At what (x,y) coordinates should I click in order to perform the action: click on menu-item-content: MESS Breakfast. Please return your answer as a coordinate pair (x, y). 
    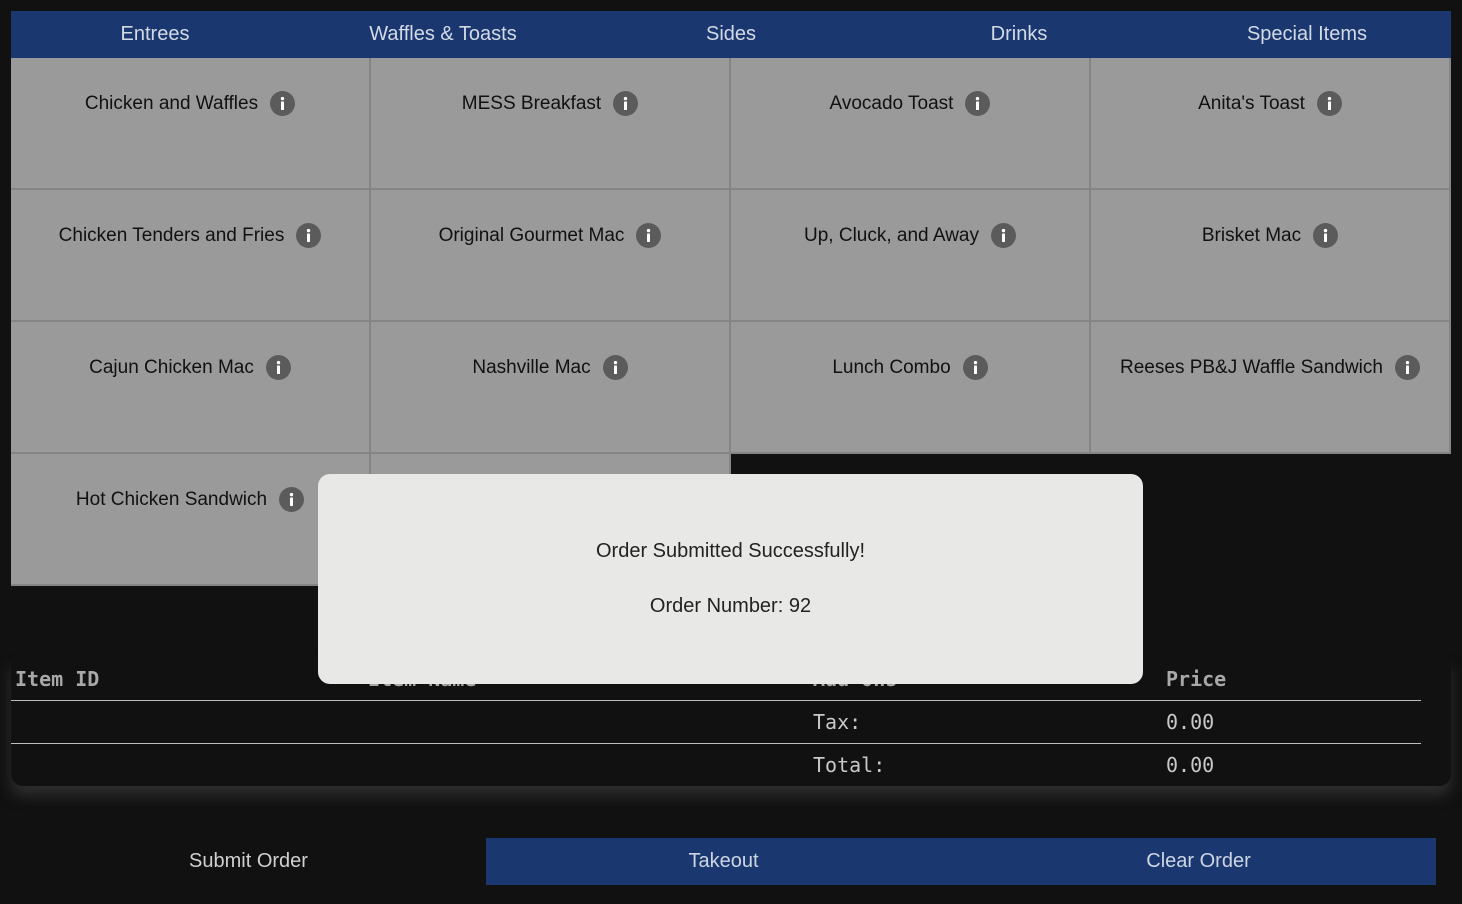
    Looking at the image, I should click on (550, 103).